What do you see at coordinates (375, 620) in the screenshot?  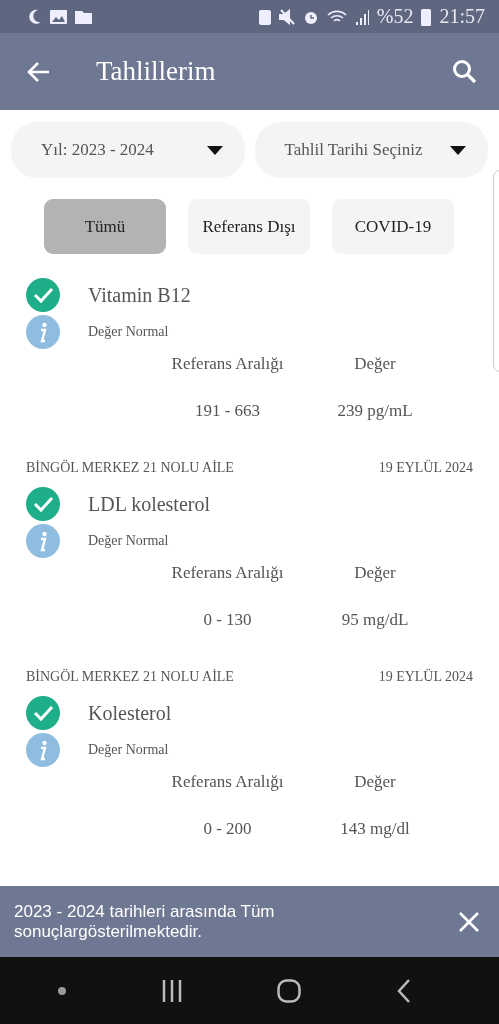 I see `result-value: 95 mg/dL` at bounding box center [375, 620].